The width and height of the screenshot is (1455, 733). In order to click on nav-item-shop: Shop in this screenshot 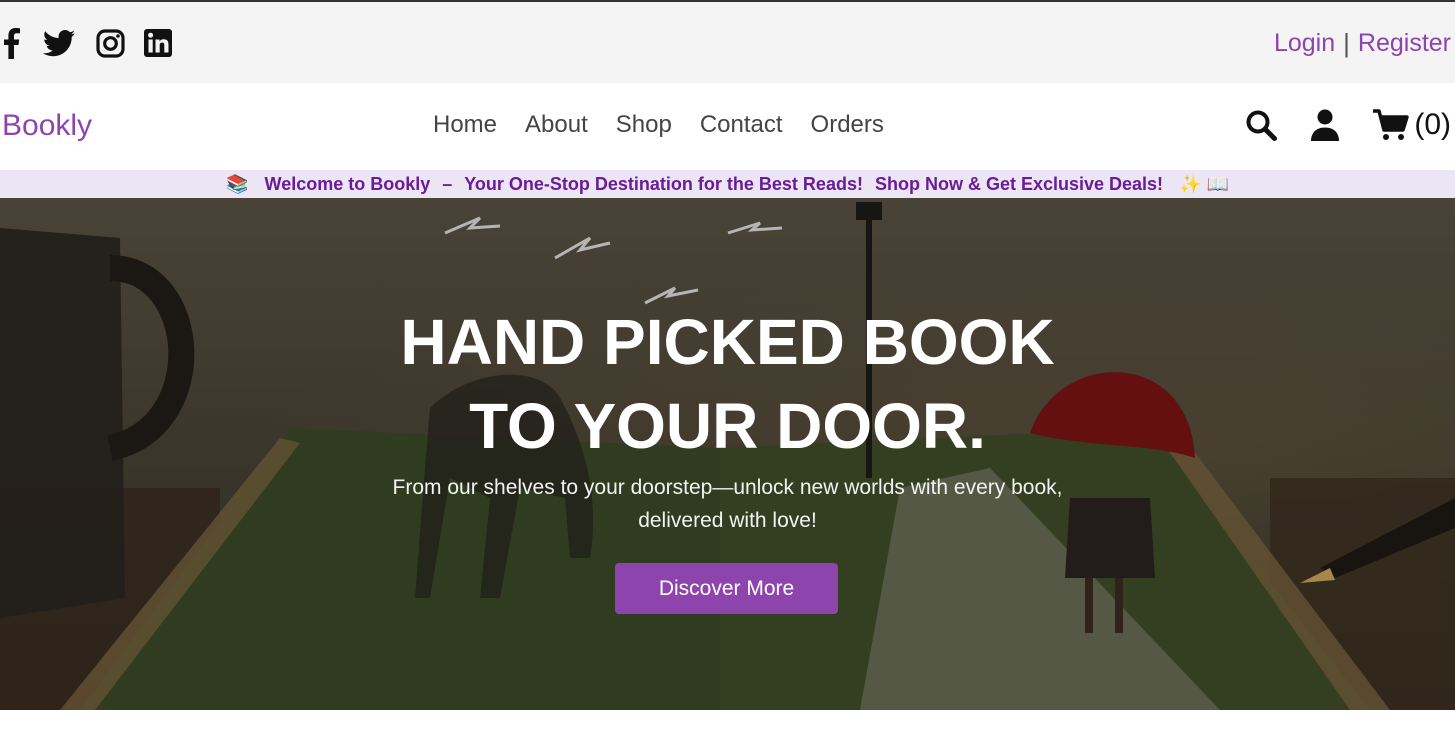, I will do `click(644, 125)`.